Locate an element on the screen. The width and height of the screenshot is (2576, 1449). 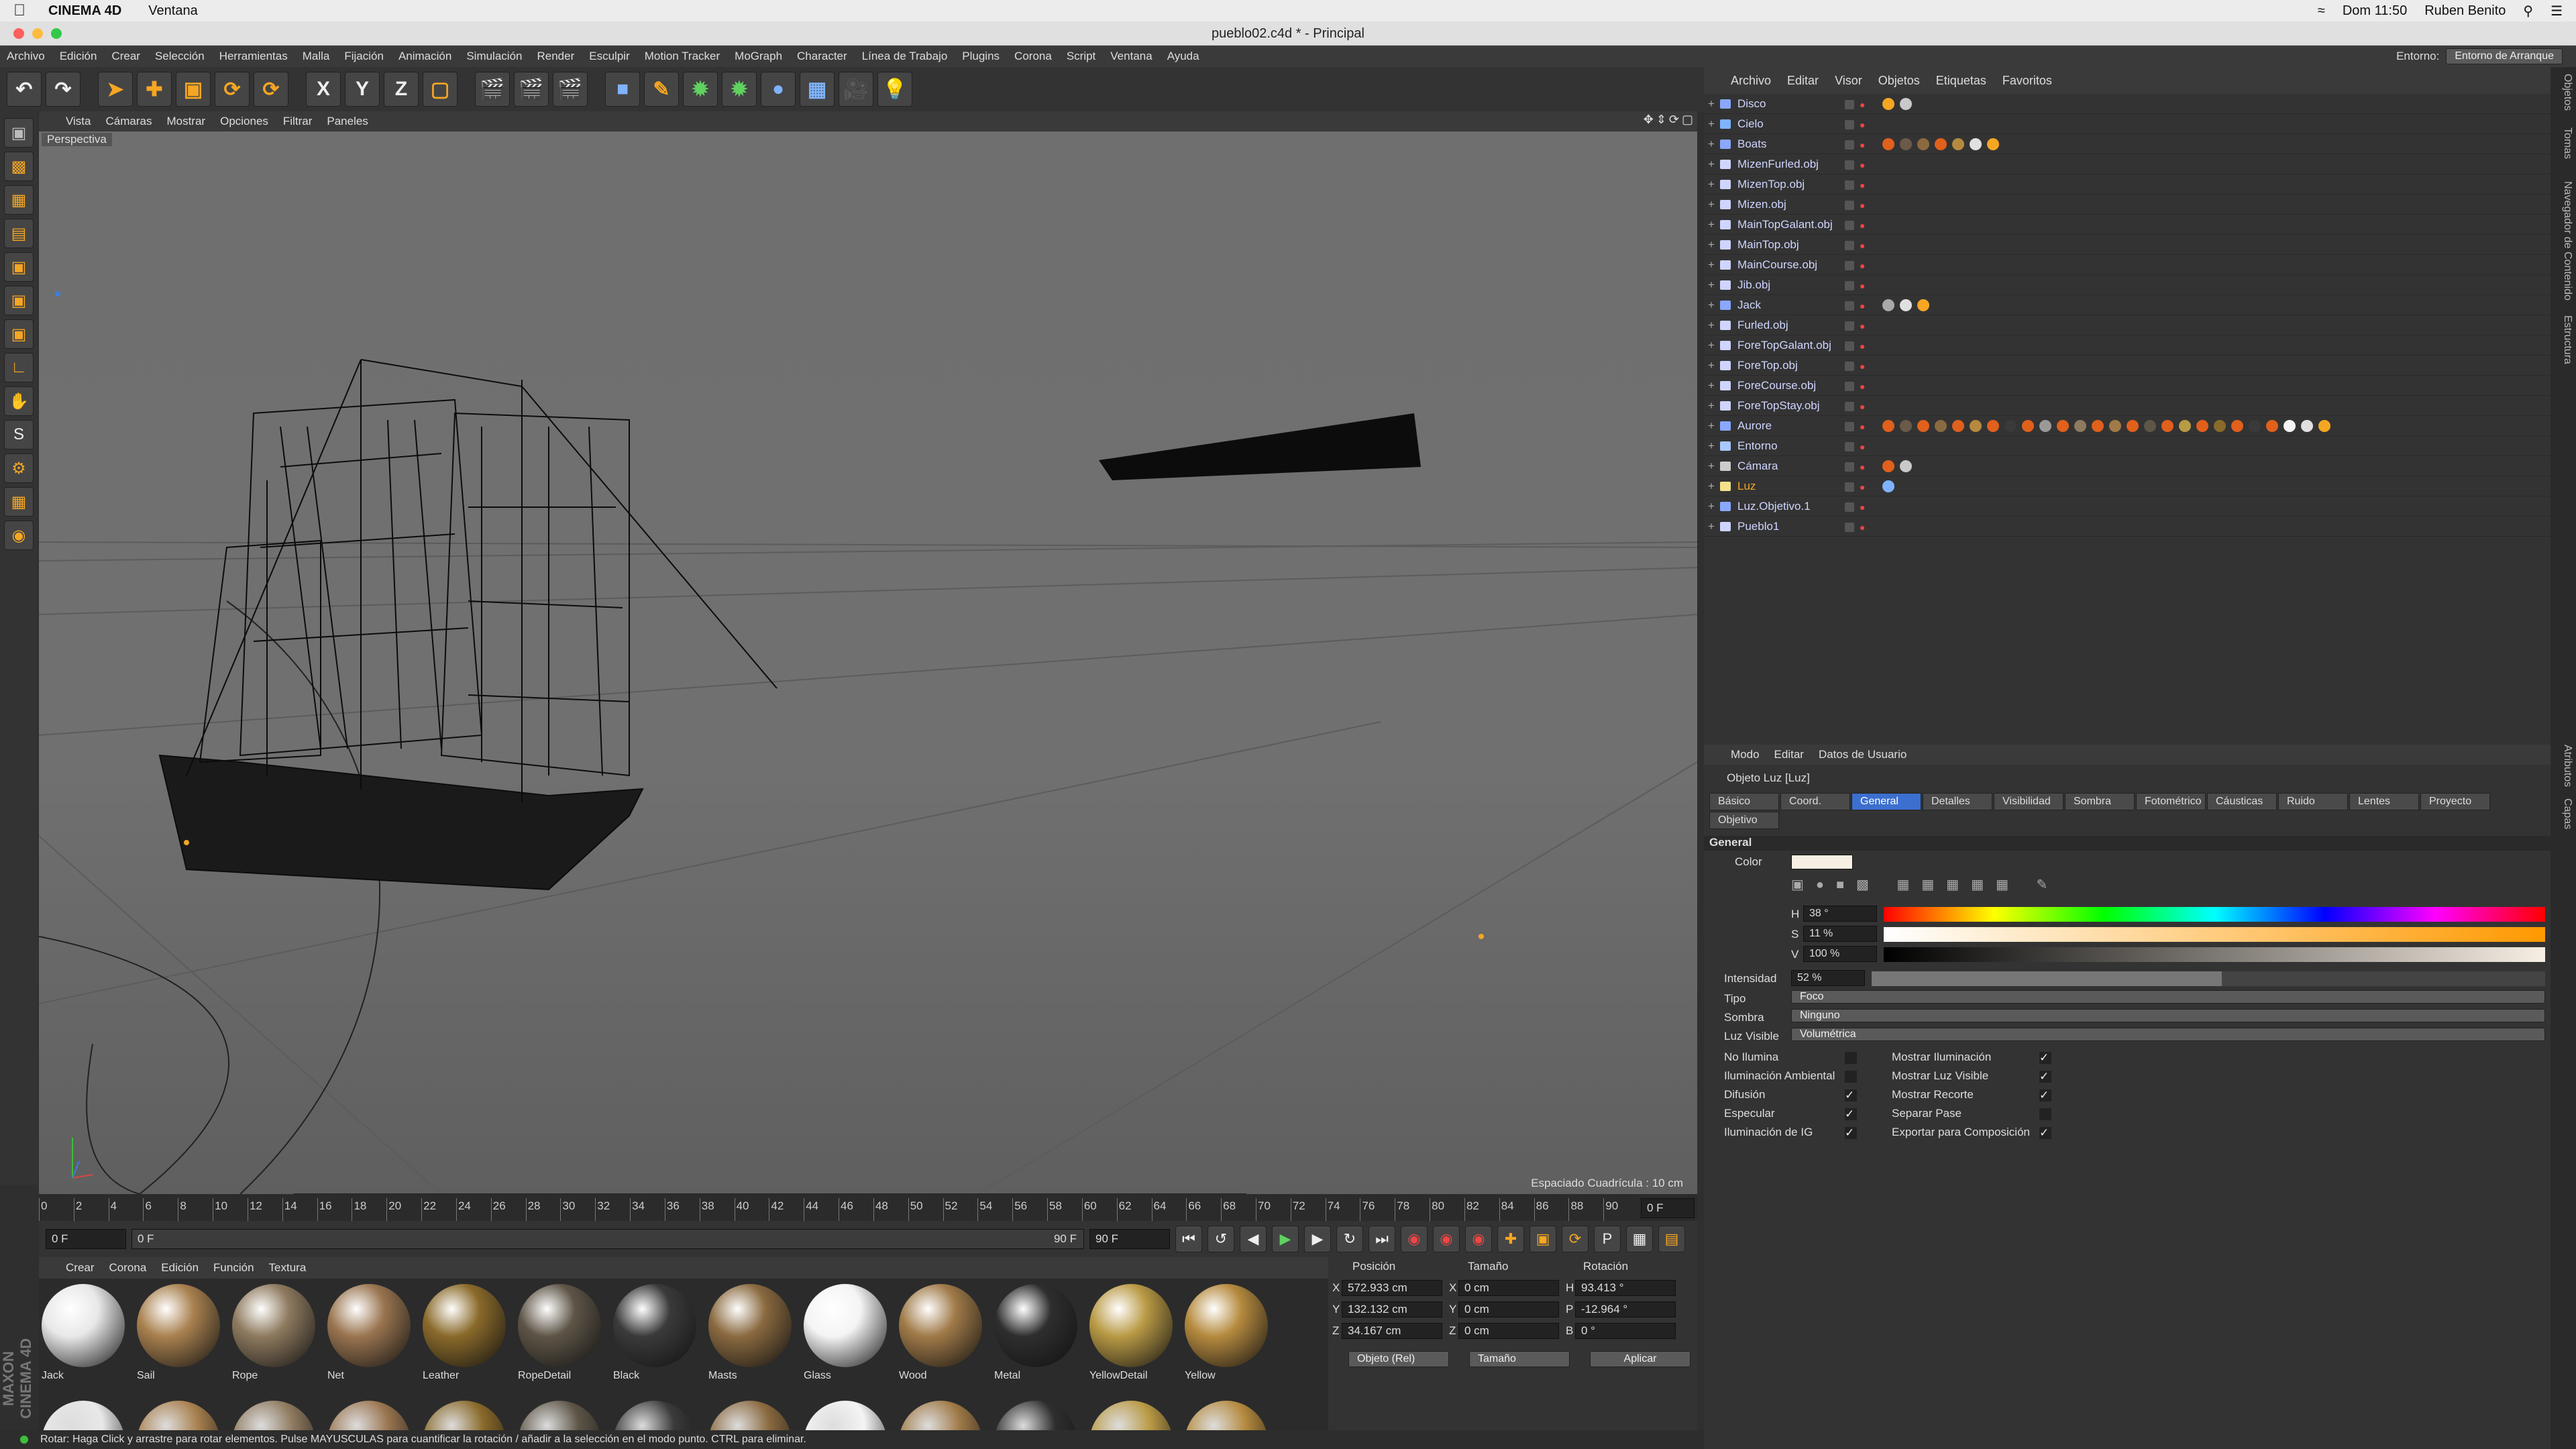
tab-objetivo: Objetivo is located at coordinates (1744, 820).